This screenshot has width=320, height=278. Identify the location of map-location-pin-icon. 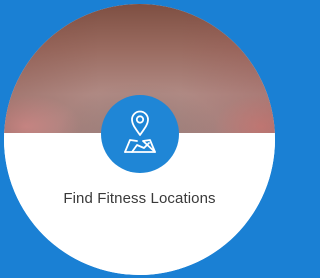
(140, 134).